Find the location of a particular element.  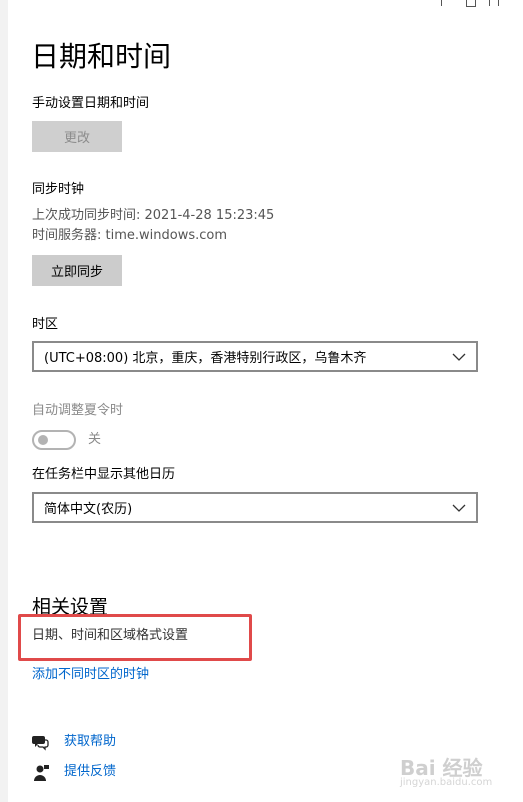

calendar-value: 简体中文(农历) is located at coordinates (88, 509).